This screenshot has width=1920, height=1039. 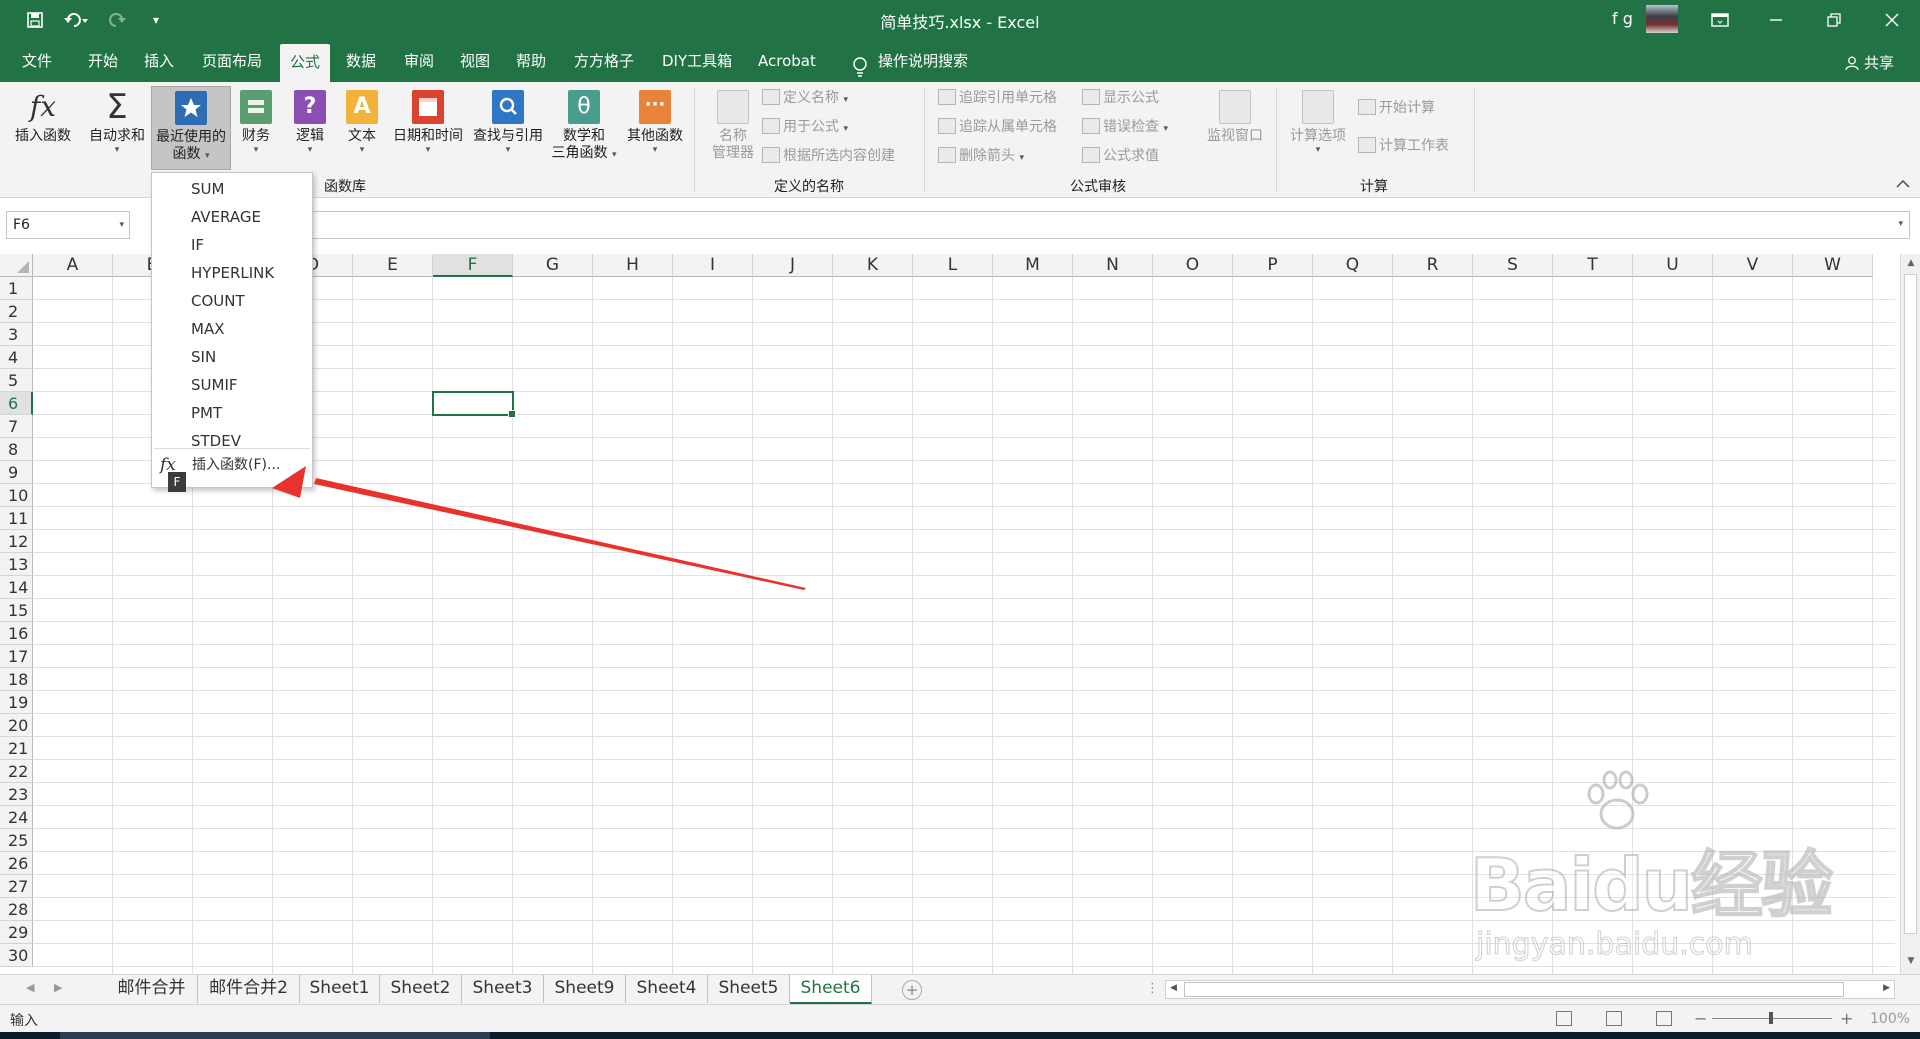 I want to click on column-header-a: A, so click(x=73, y=265).